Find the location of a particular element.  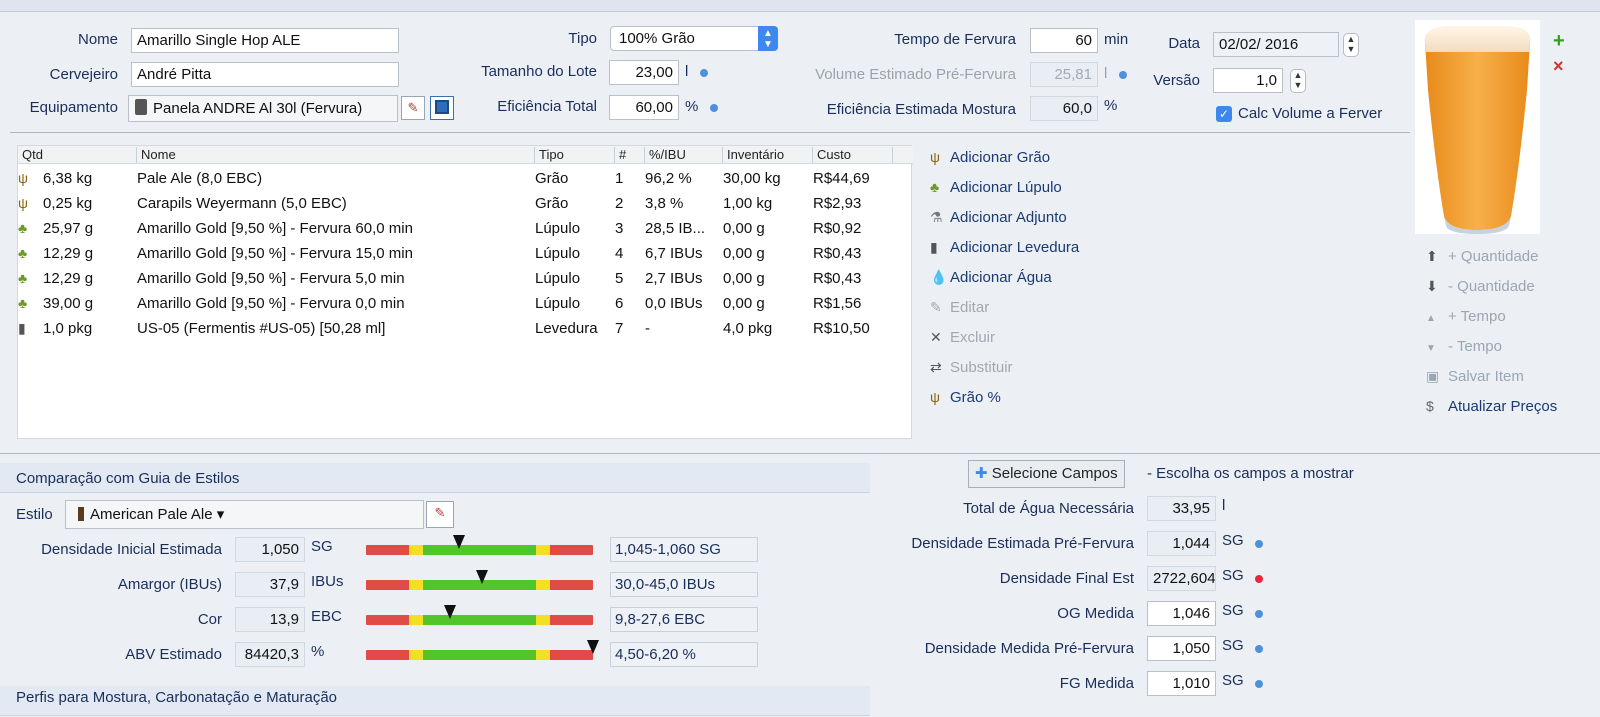

qty-down-button: ⬇ - Quantidade is located at coordinates (1480, 286).